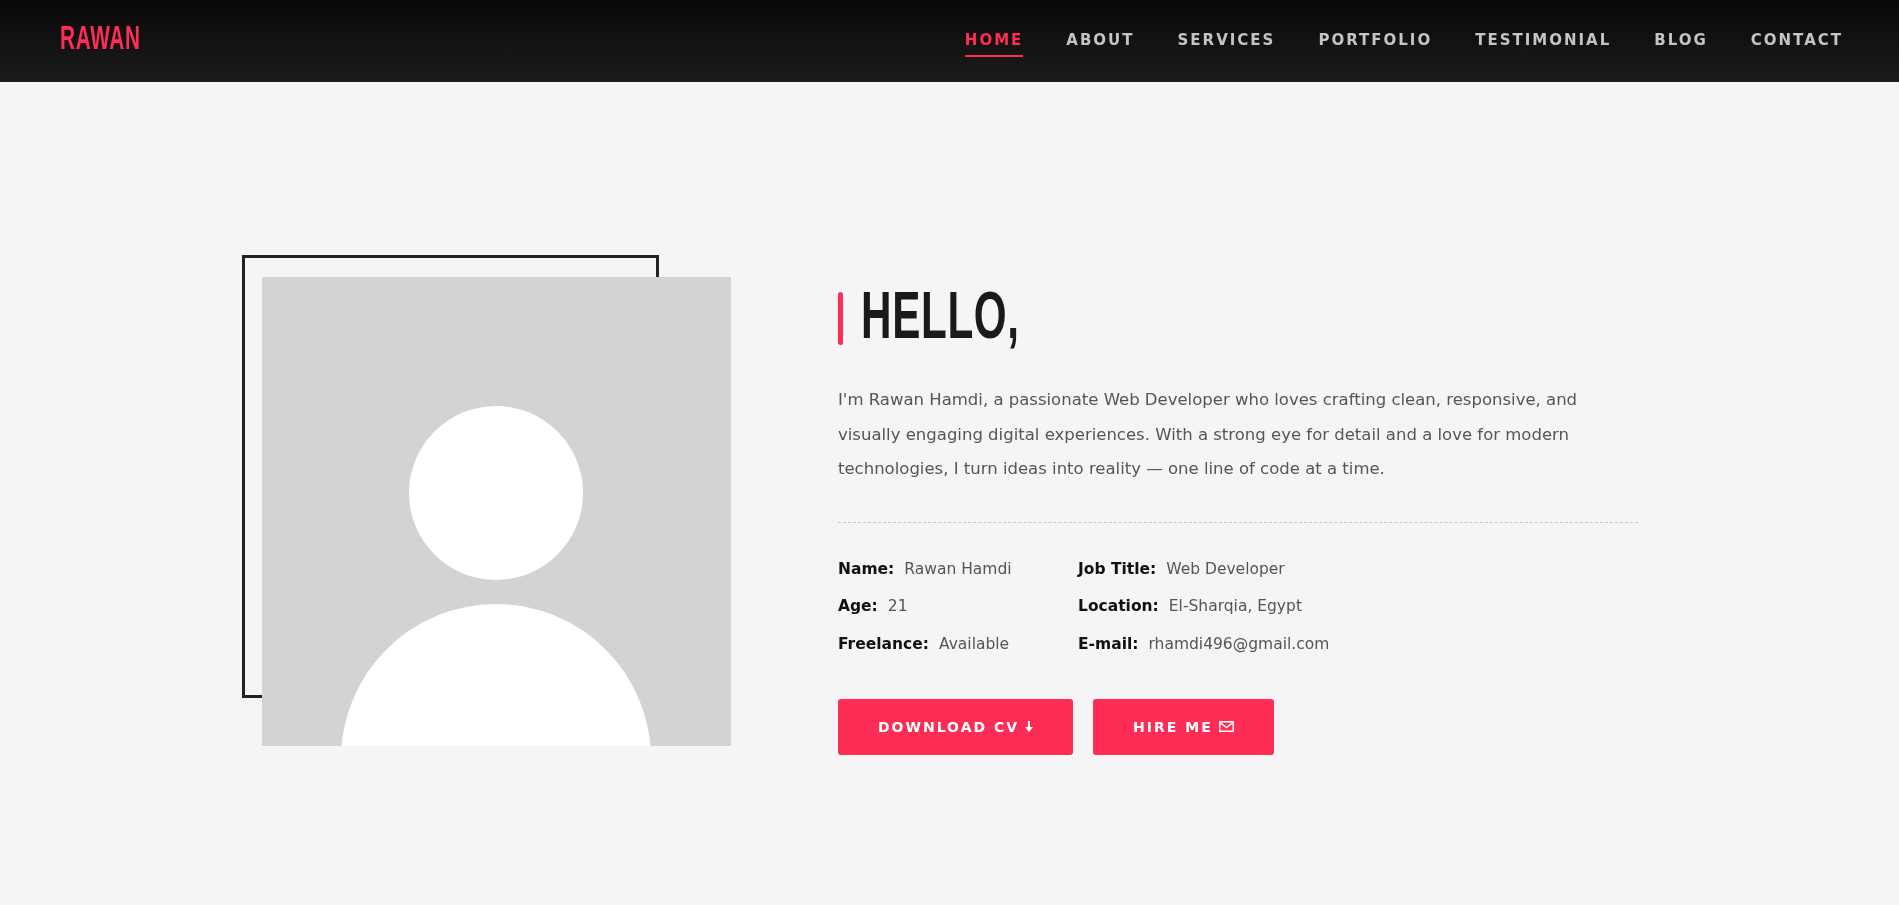 Image resolution: width=1899 pixels, height=905 pixels. Describe the element at coordinates (866, 569) in the screenshot. I see `detail-label: Name:` at that location.